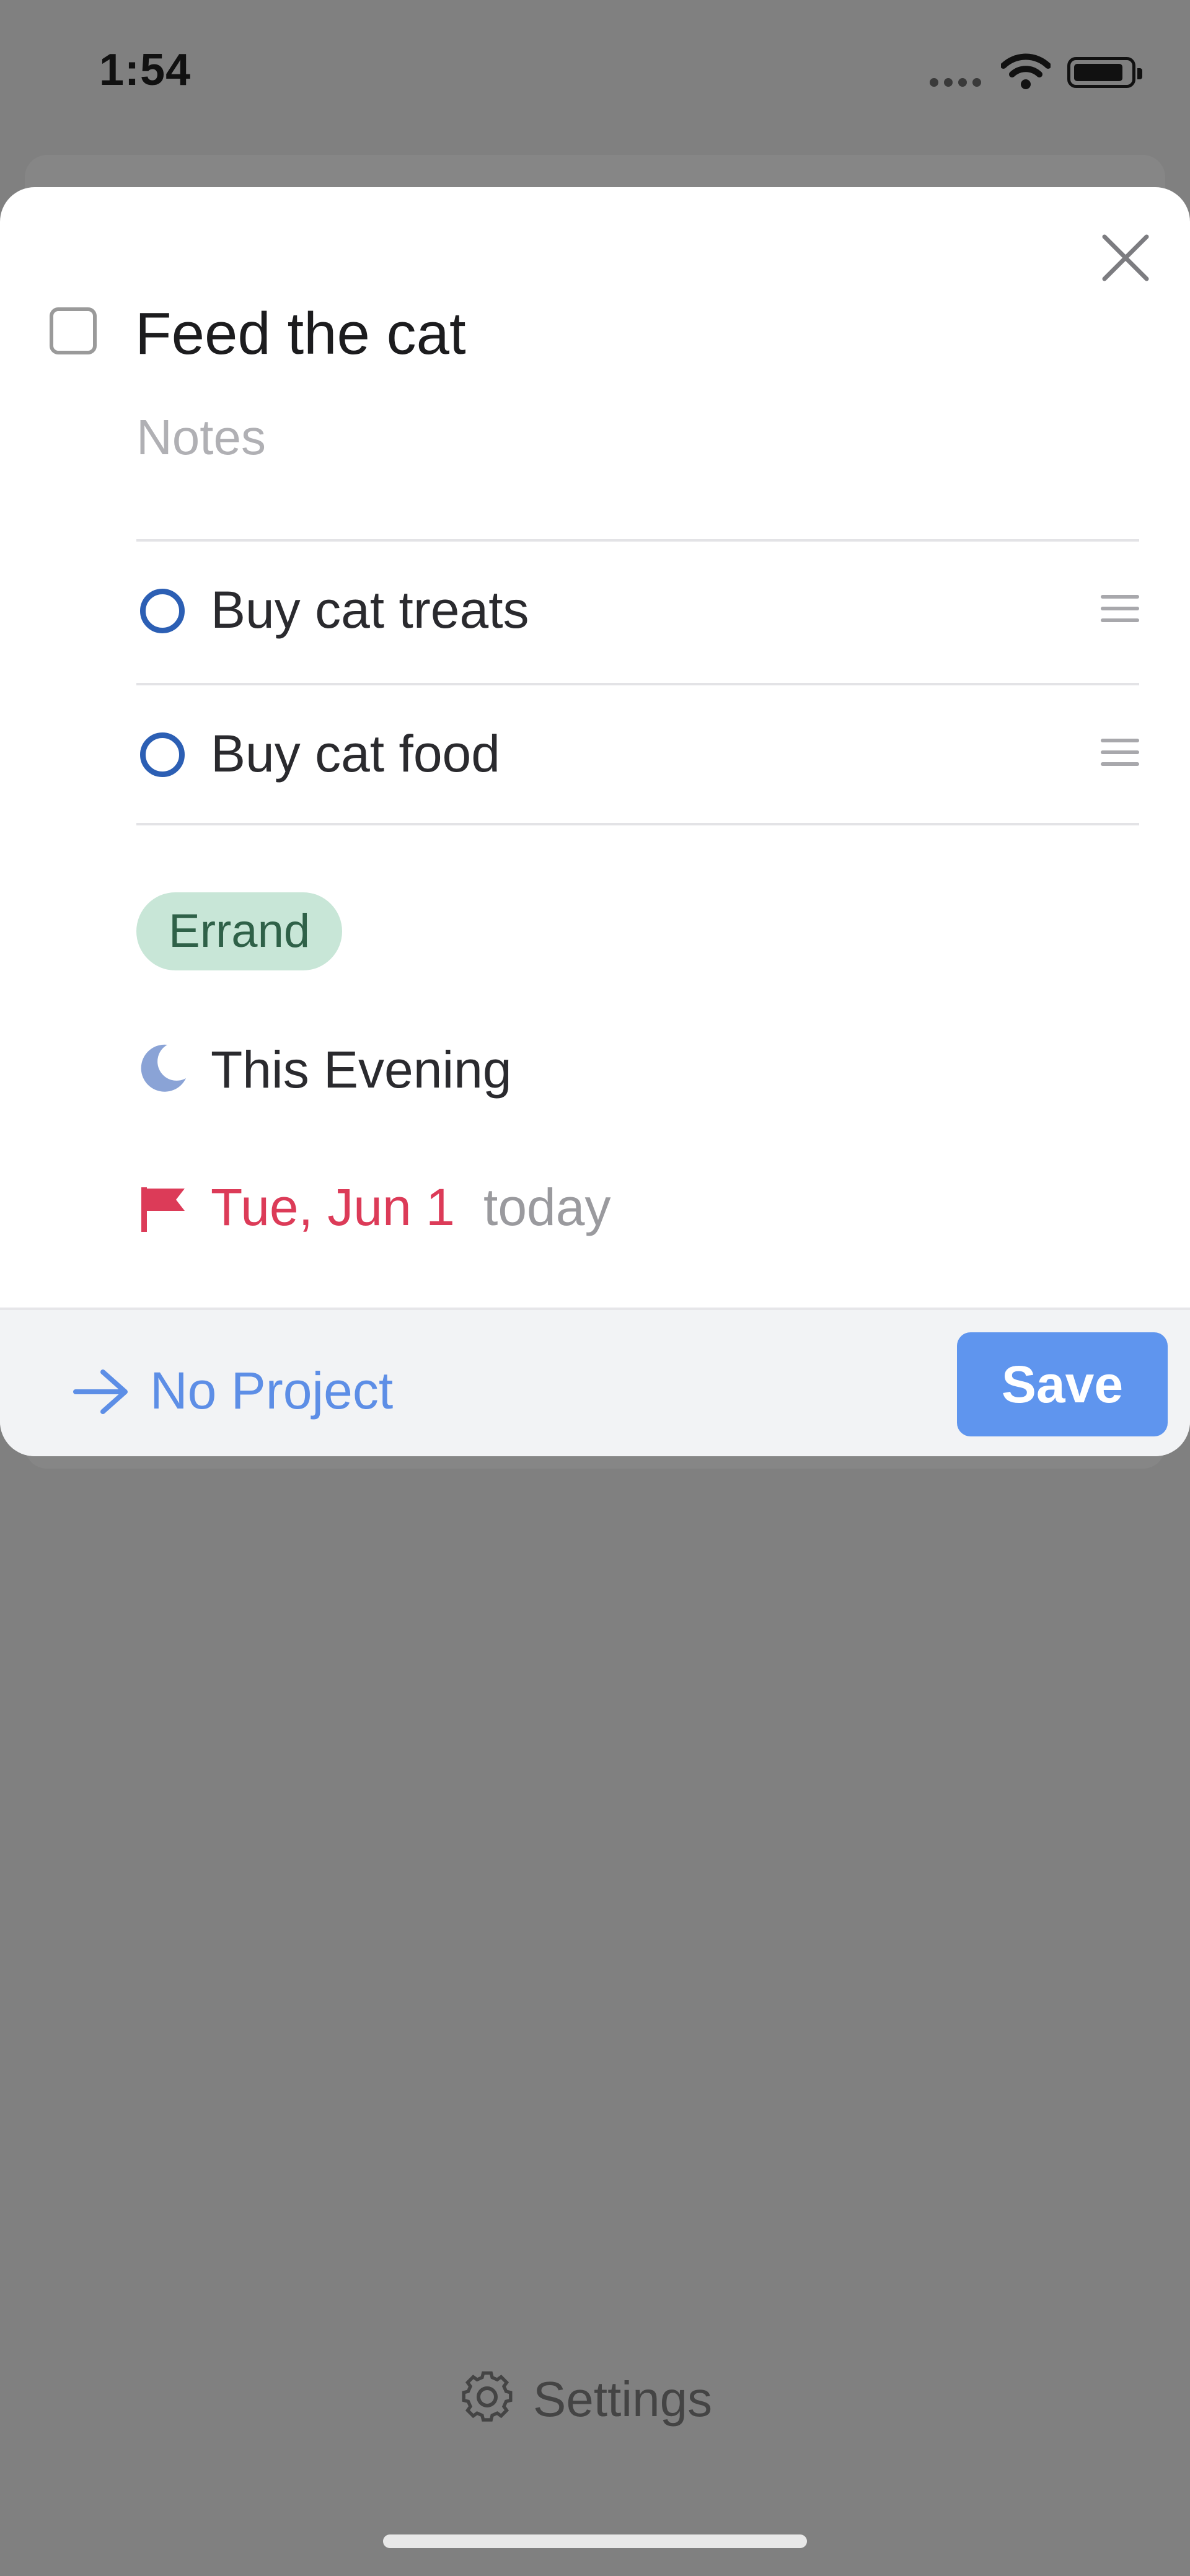 The width and height of the screenshot is (1190, 2576). Describe the element at coordinates (163, 1068) in the screenshot. I see `moon-icon` at that location.